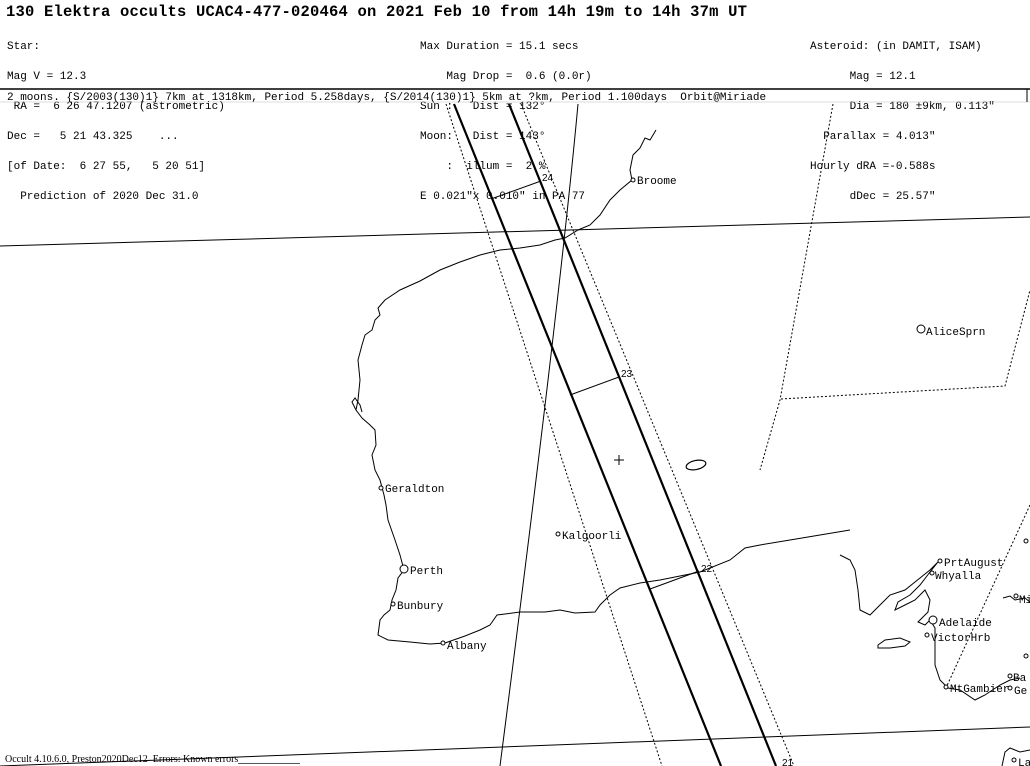  What do you see at coordinates (1024, 762) in the screenshot?
I see `city-label: La` at bounding box center [1024, 762].